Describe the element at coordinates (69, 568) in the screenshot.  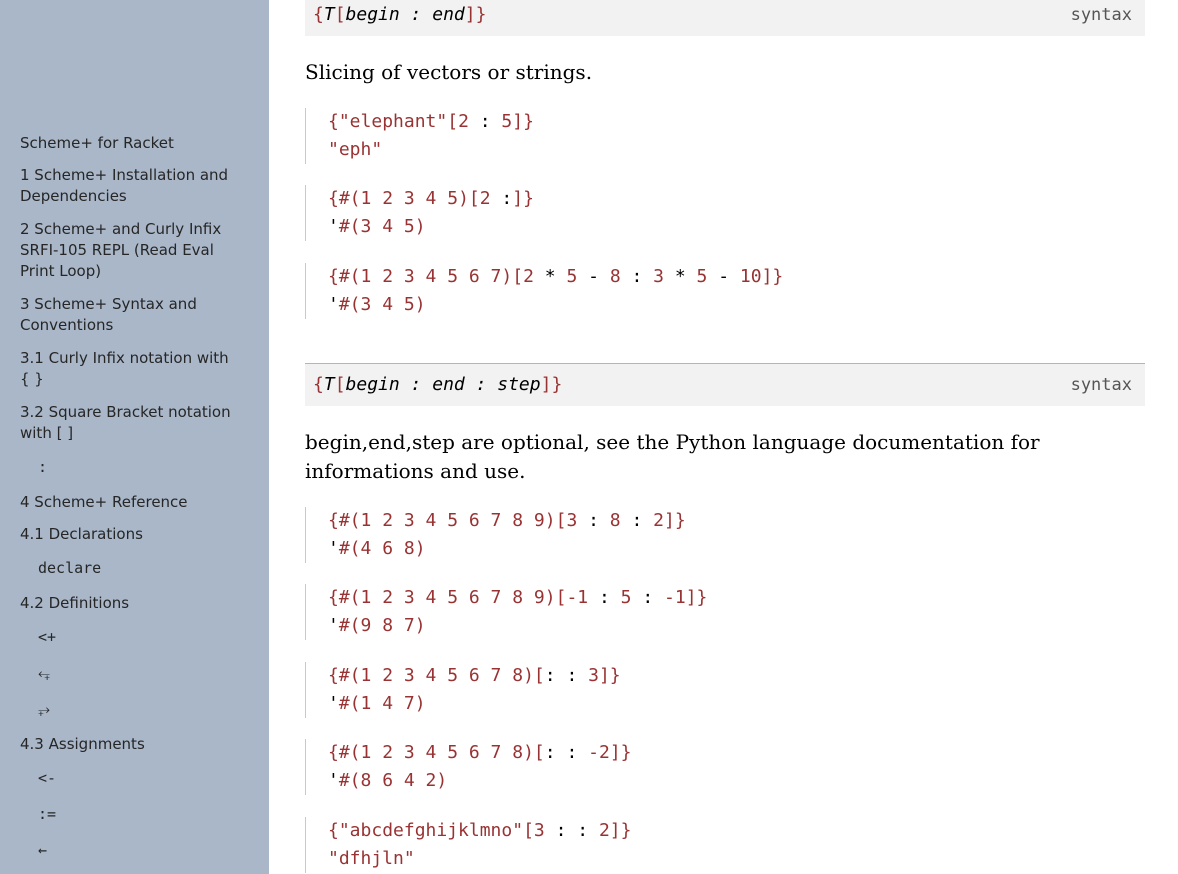
I see `toc-item-declare: declare` at that location.